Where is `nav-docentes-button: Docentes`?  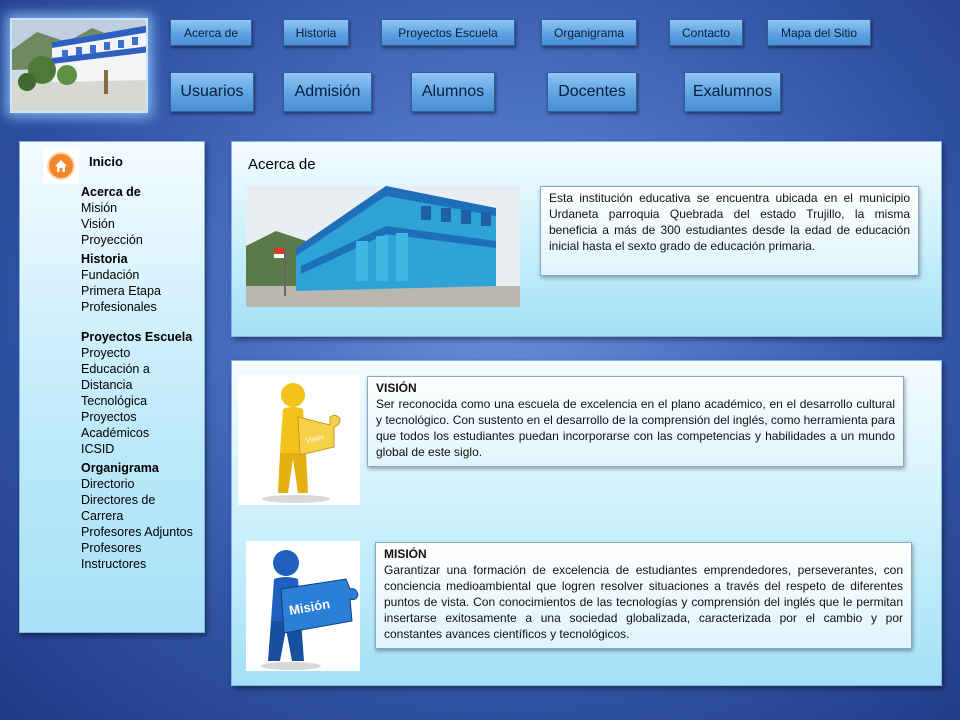
nav-docentes-button: Docentes is located at coordinates (592, 92).